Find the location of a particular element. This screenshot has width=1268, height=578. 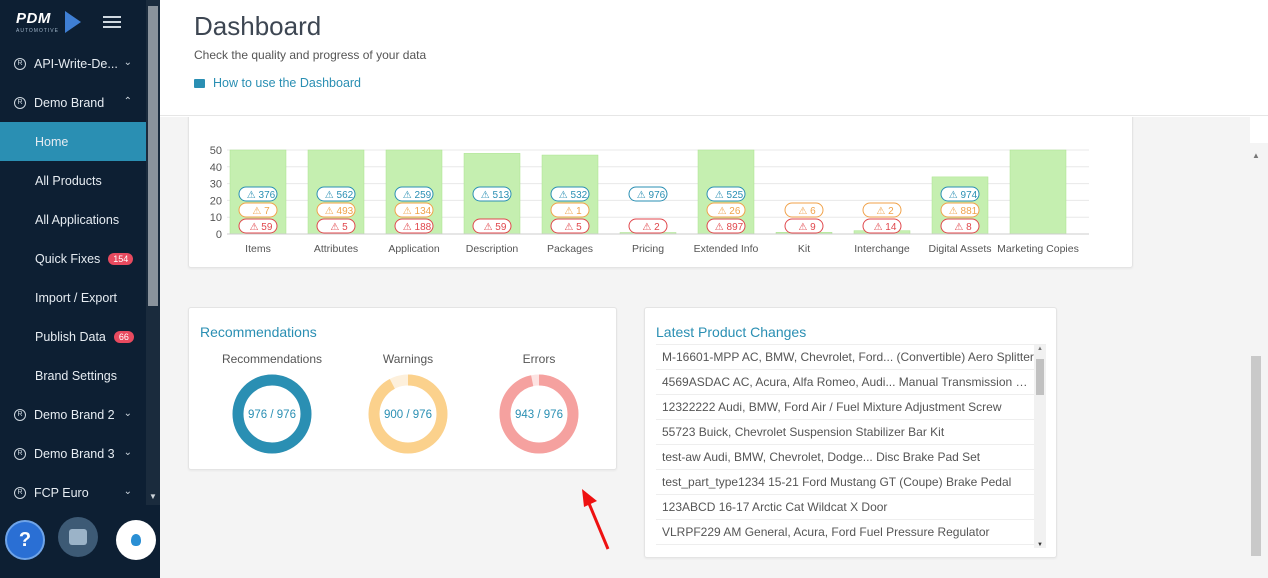

recommendations-badge-label: ⚠ 976 is located at coordinates (651, 195).